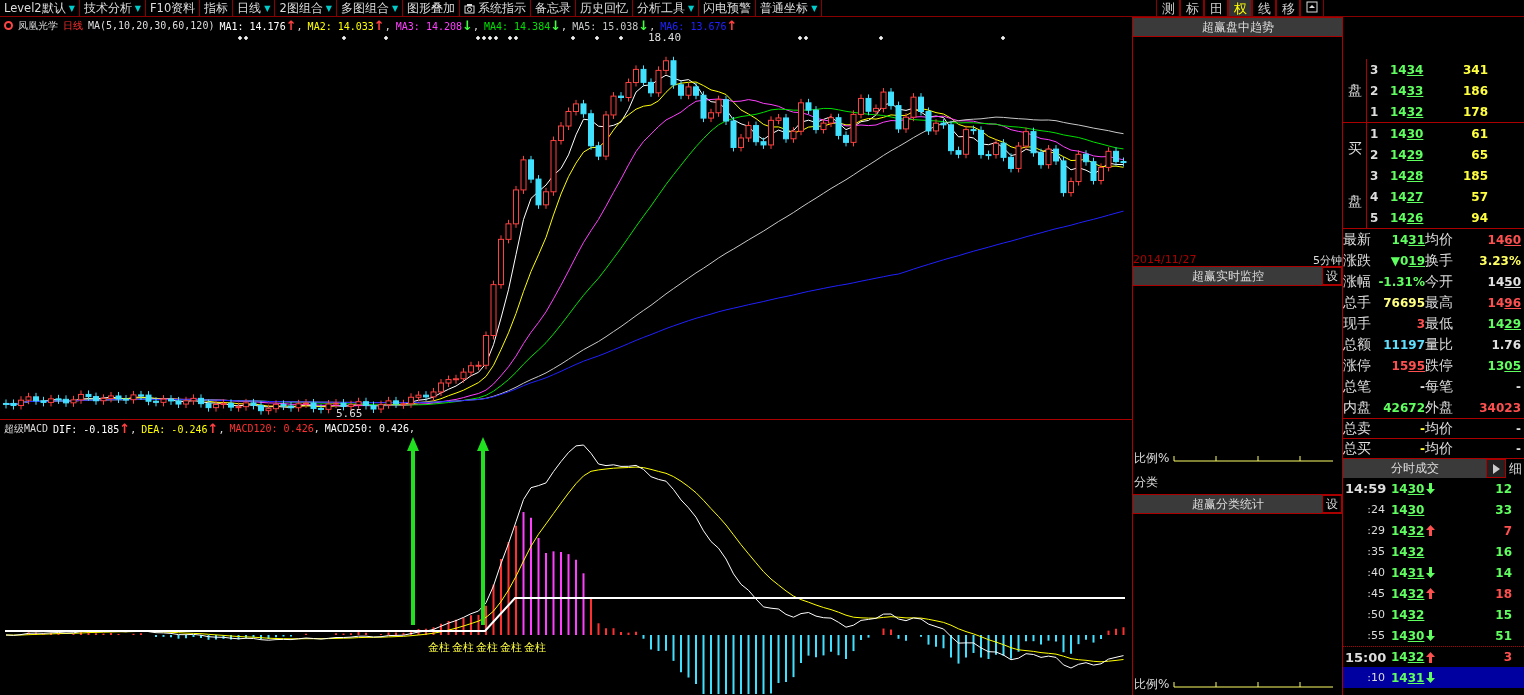  Describe the element at coordinates (1500, 260) in the screenshot. I see `price-value: 3.23%` at that location.